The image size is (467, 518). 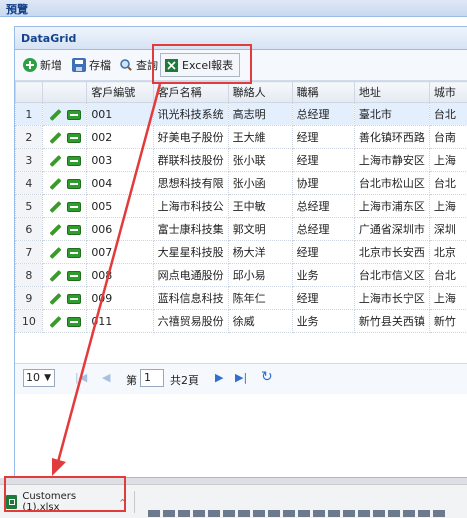 What do you see at coordinates (81, 377) in the screenshot?
I see `first-page-icon: |◀` at bounding box center [81, 377].